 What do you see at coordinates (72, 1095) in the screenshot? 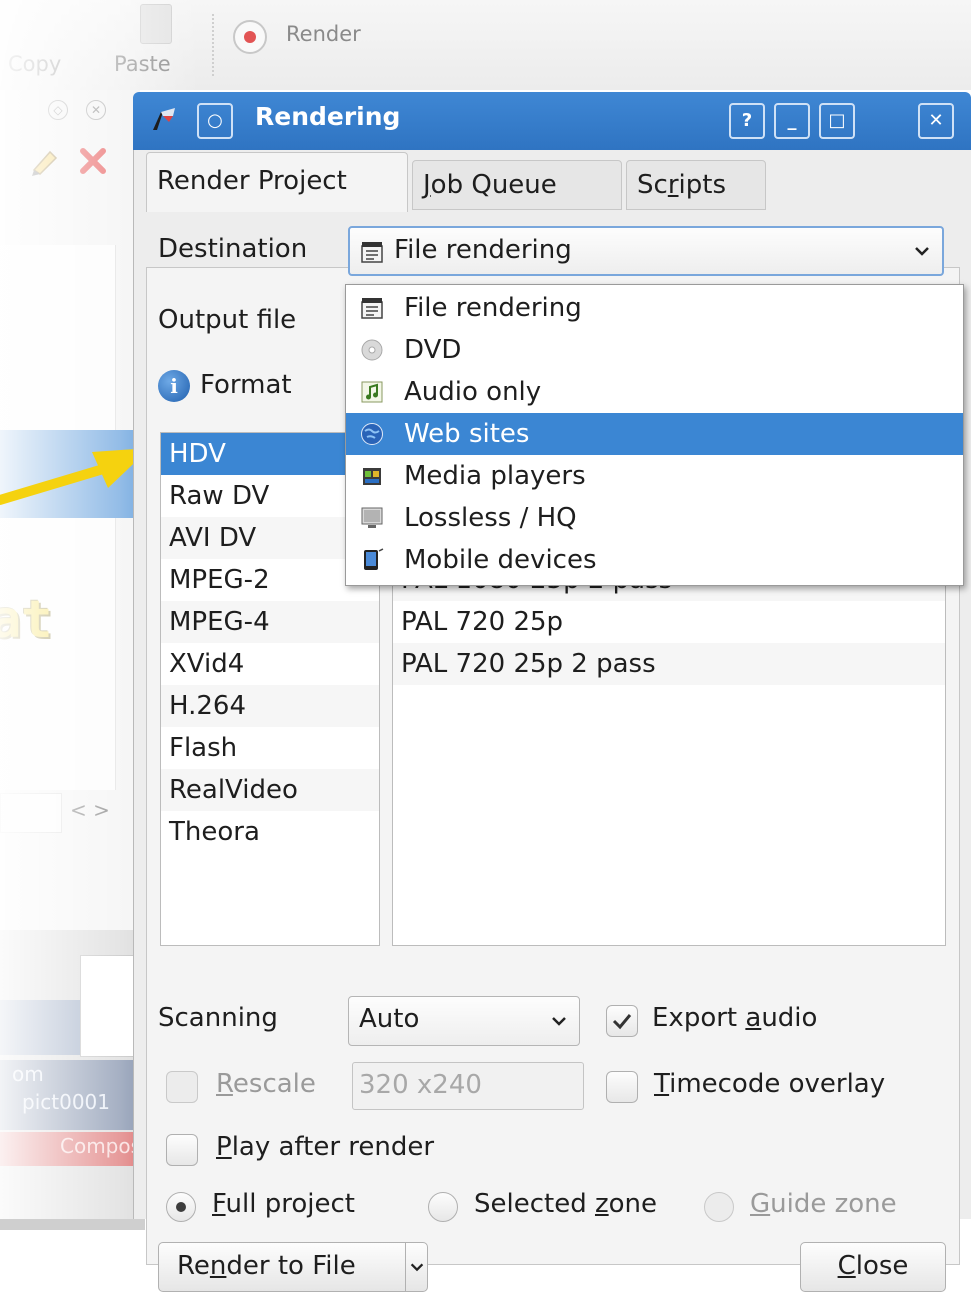
I see `timeline-clip: om pict0001` at bounding box center [72, 1095].